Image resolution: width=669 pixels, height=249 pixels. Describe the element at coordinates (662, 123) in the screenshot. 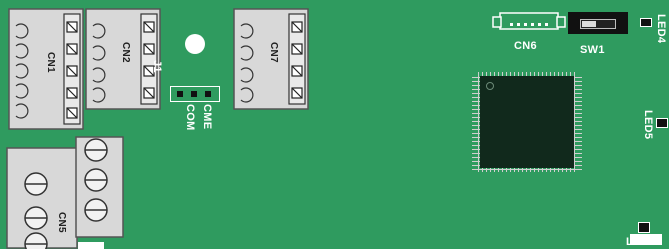

I see `led5` at that location.